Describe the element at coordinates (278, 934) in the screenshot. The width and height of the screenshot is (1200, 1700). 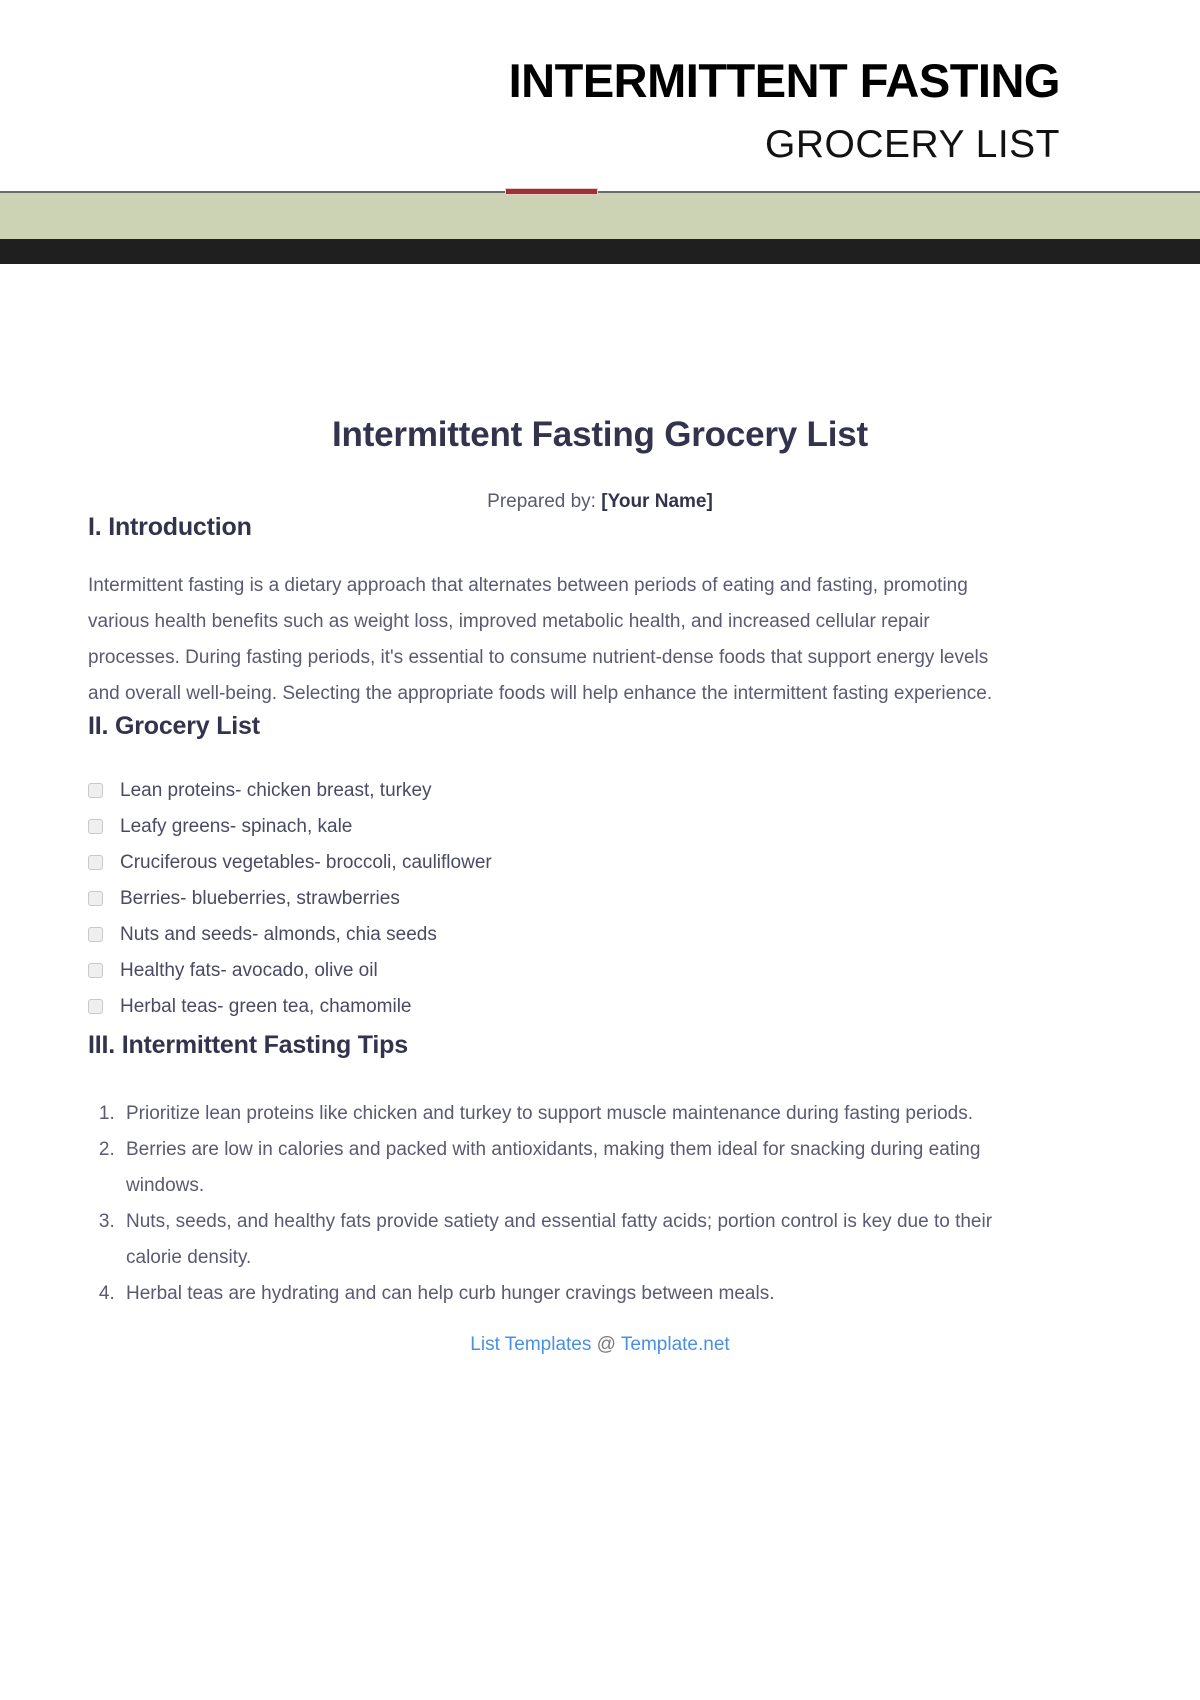
I see `grocery-list-item-label: Nuts and seeds- almonds, chia seeds` at that location.